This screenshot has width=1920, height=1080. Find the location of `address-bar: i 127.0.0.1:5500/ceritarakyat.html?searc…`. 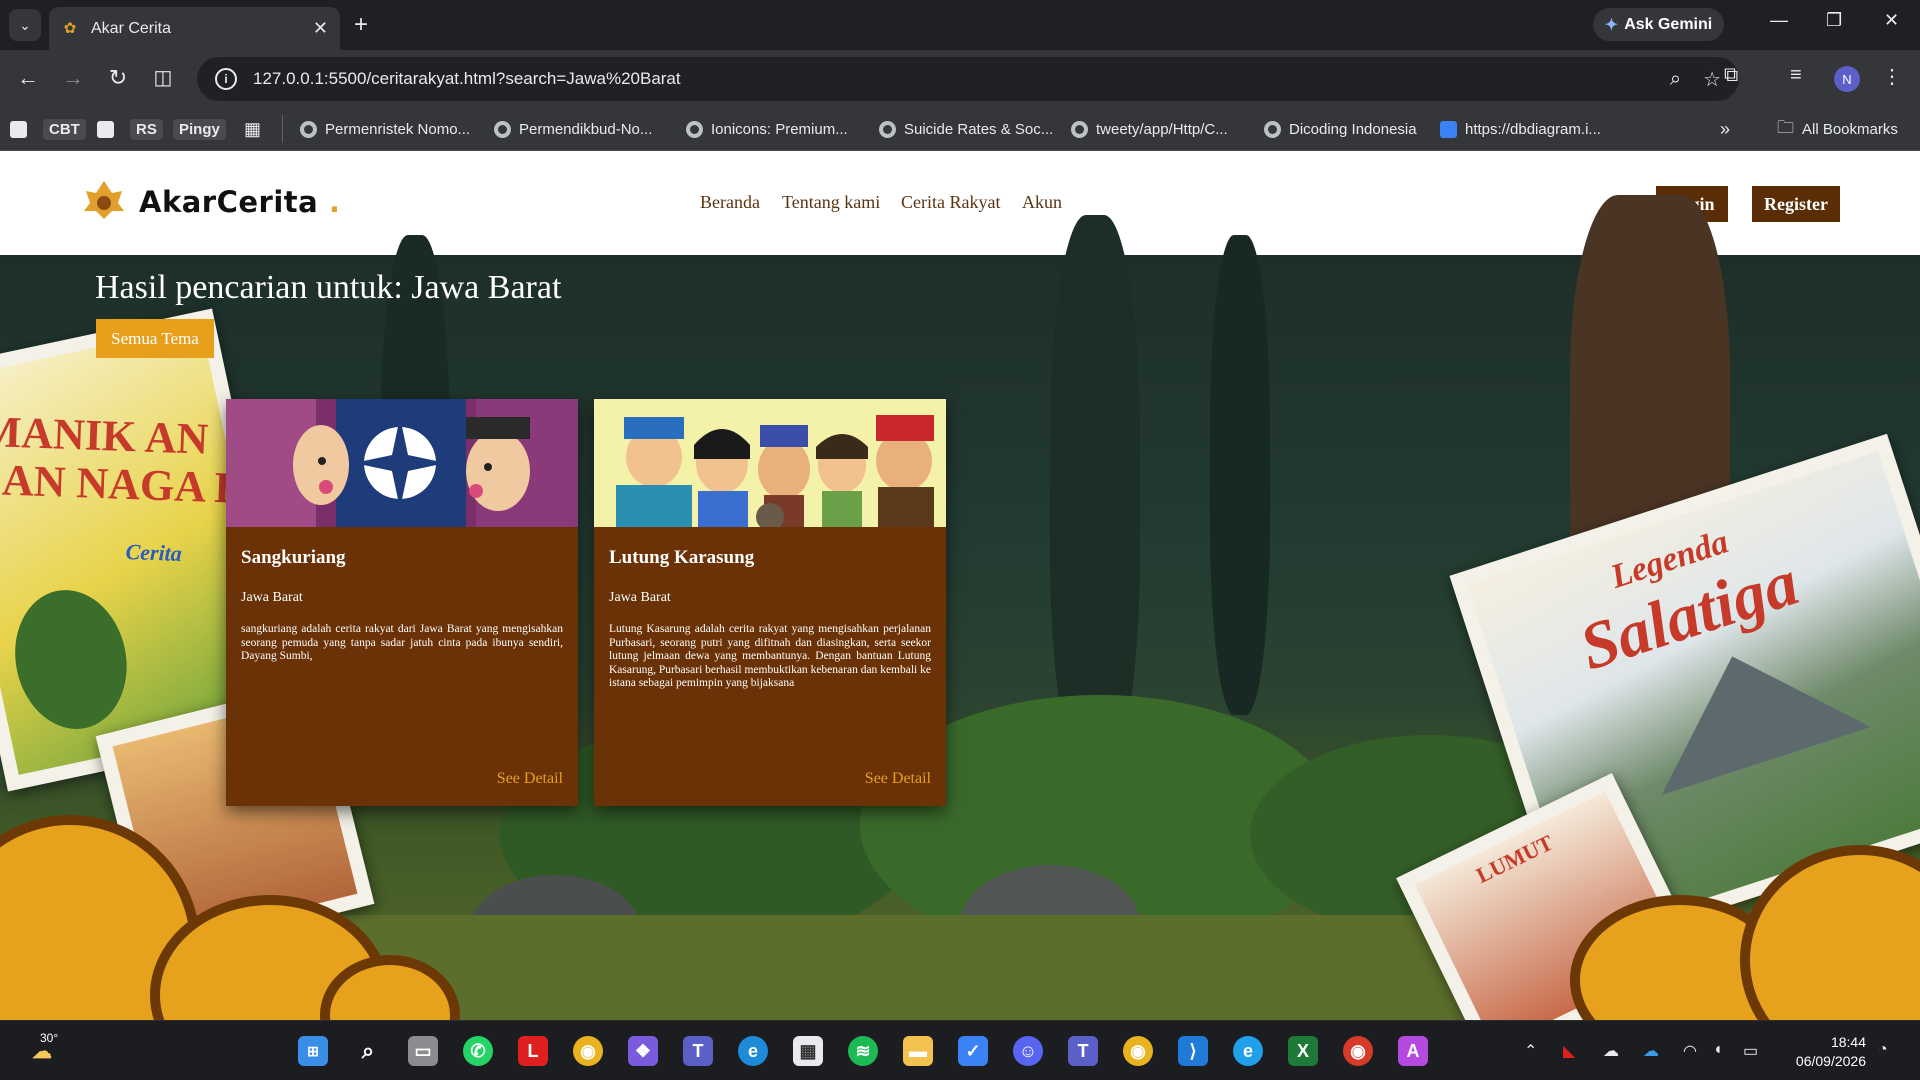

address-bar: i 127.0.0.1:5500/ceritarakyat.html?searc… is located at coordinates (968, 79).